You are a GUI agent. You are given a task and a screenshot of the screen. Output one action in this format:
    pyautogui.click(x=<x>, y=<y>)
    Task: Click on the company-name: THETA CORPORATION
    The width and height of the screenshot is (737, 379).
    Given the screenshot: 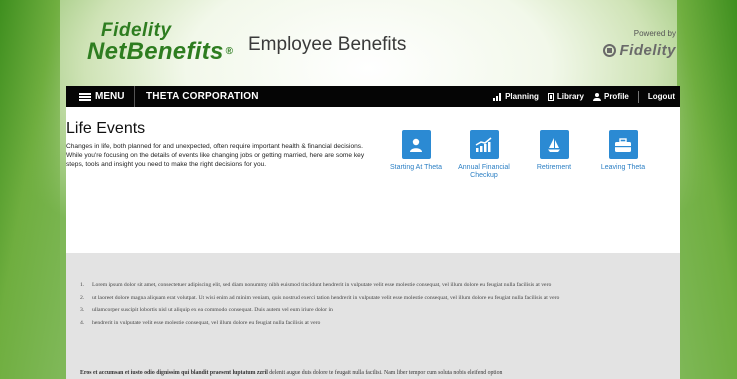 What is the action you would take?
    pyautogui.click(x=202, y=96)
    